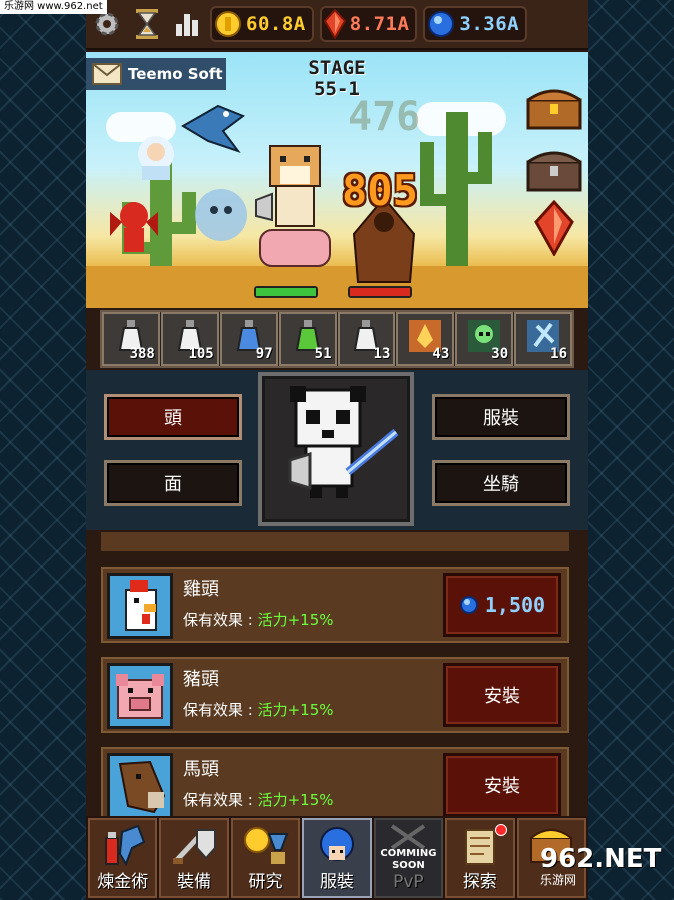  Describe the element at coordinates (379, 24) in the screenshot. I see `ruby-value: 8.71A` at that location.